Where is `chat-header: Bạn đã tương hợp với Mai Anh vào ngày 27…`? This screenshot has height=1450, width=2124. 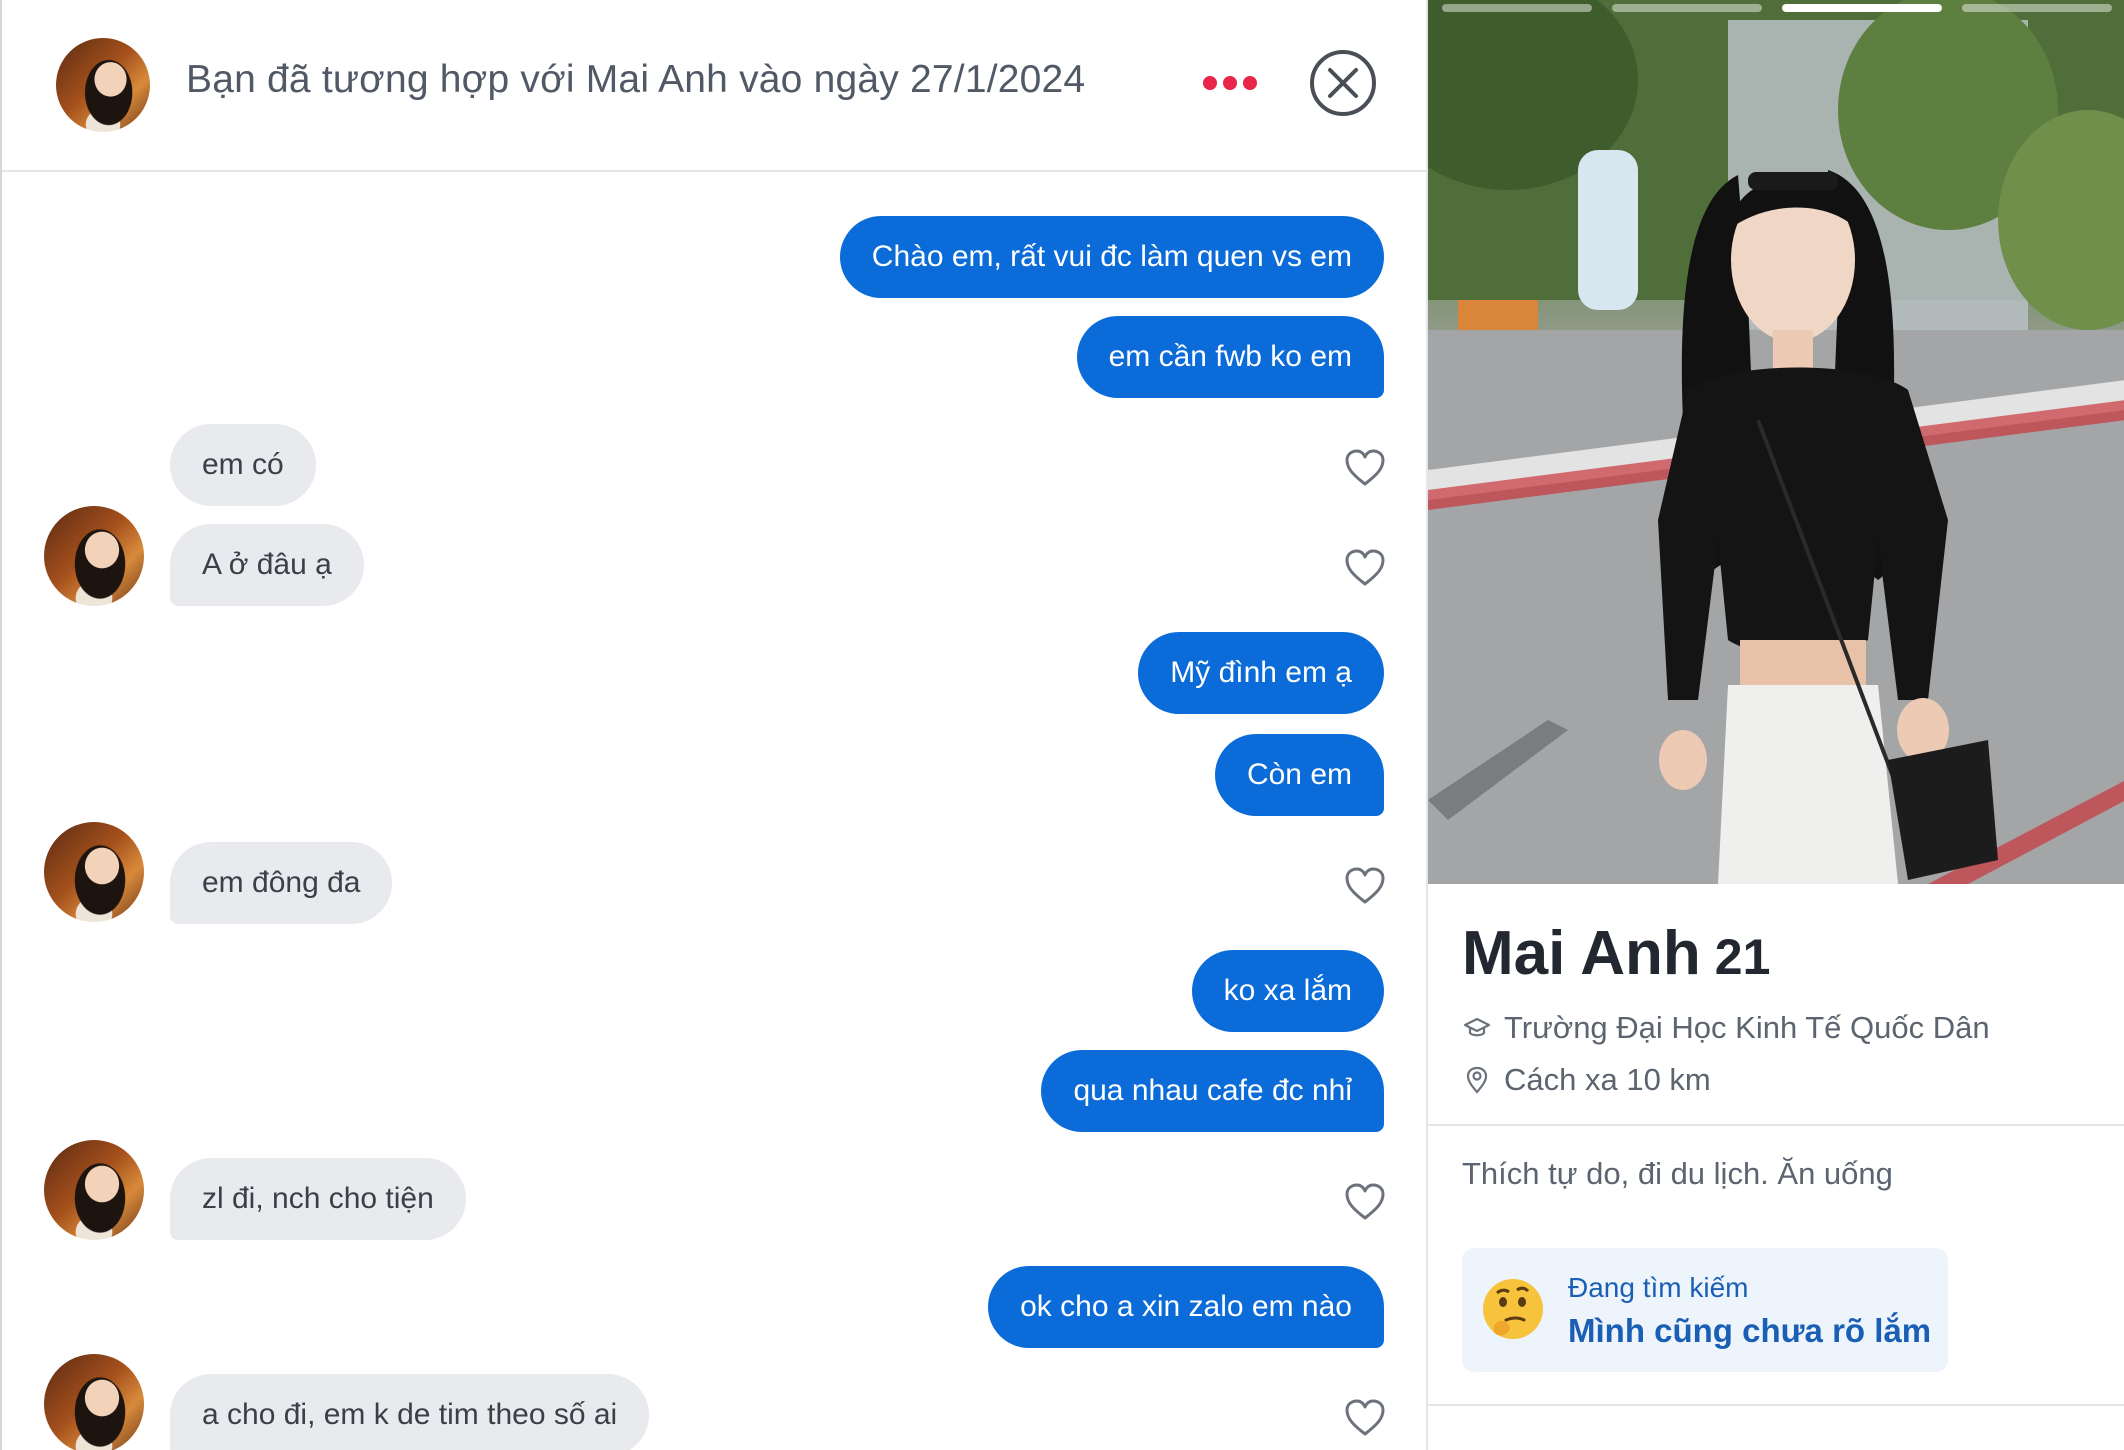 chat-header: Bạn đã tương hợp với Mai Anh vào ngày 27… is located at coordinates (715, 86).